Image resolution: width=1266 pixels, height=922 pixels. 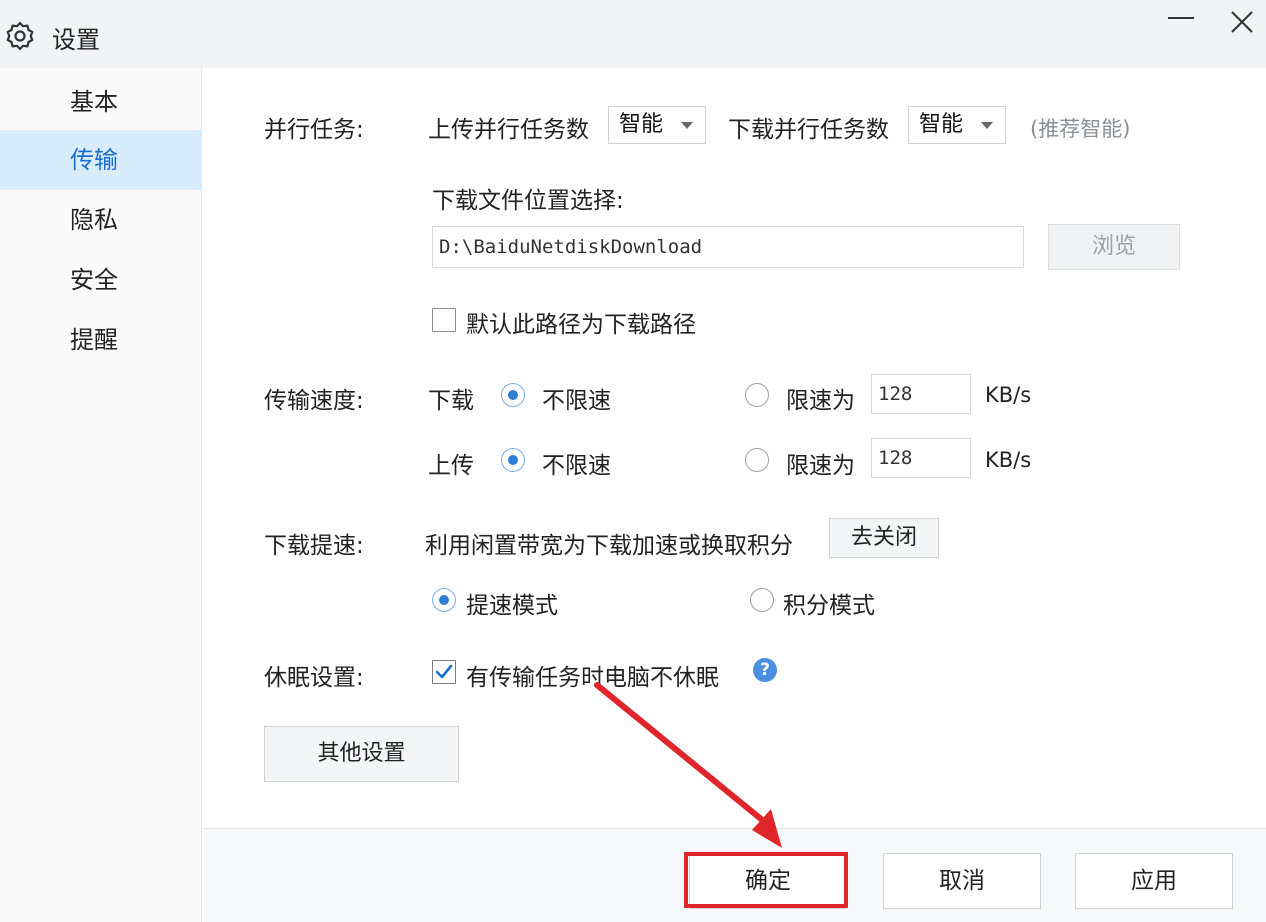 I want to click on gear-icon, so click(x=20, y=36).